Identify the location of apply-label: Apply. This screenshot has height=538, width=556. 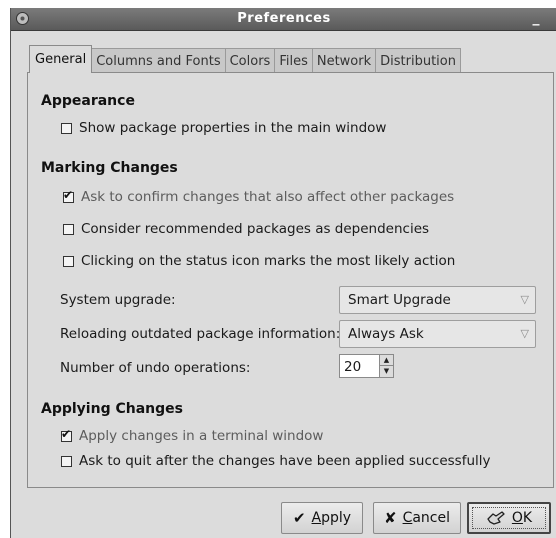
(331, 518).